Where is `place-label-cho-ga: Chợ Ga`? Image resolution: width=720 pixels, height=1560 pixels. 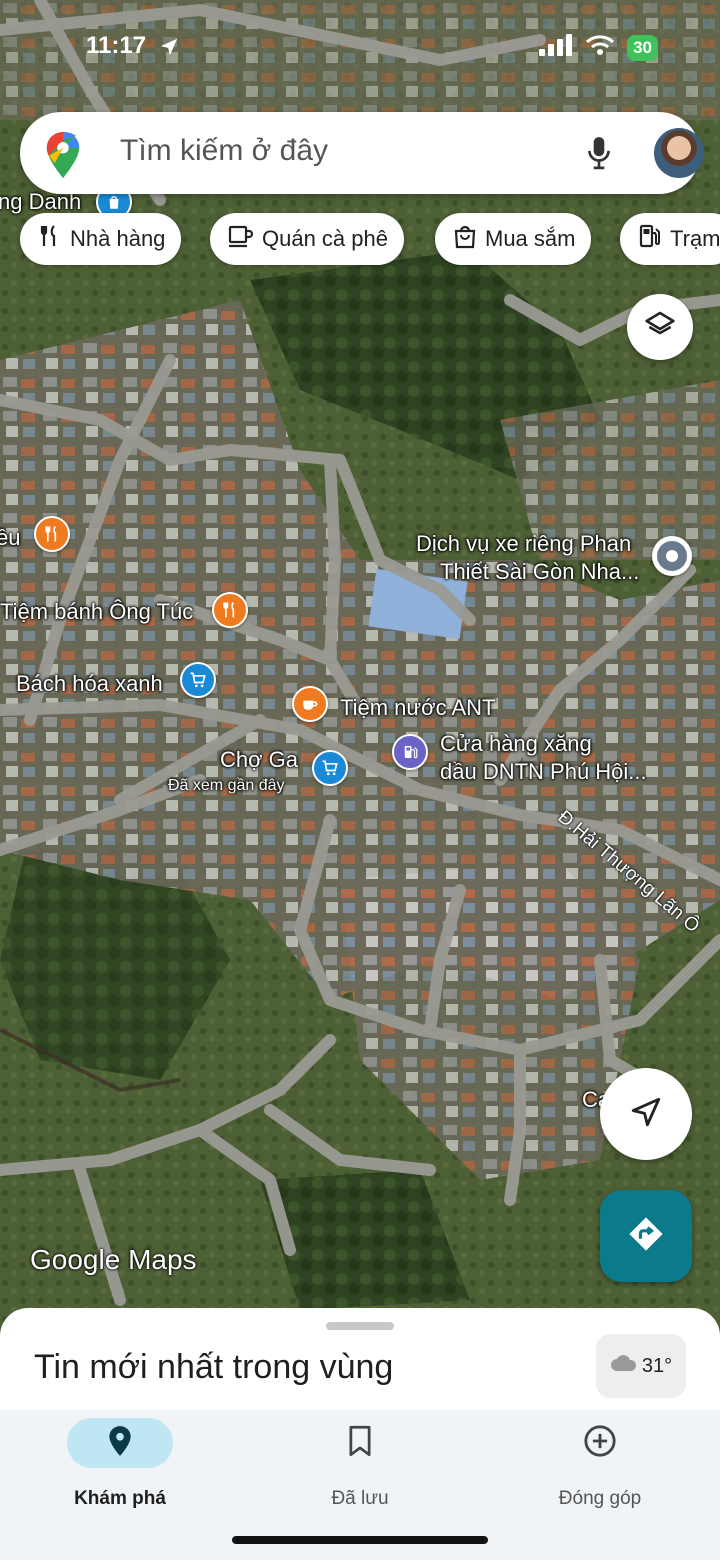 place-label-cho-ga: Chợ Ga is located at coordinates (259, 760).